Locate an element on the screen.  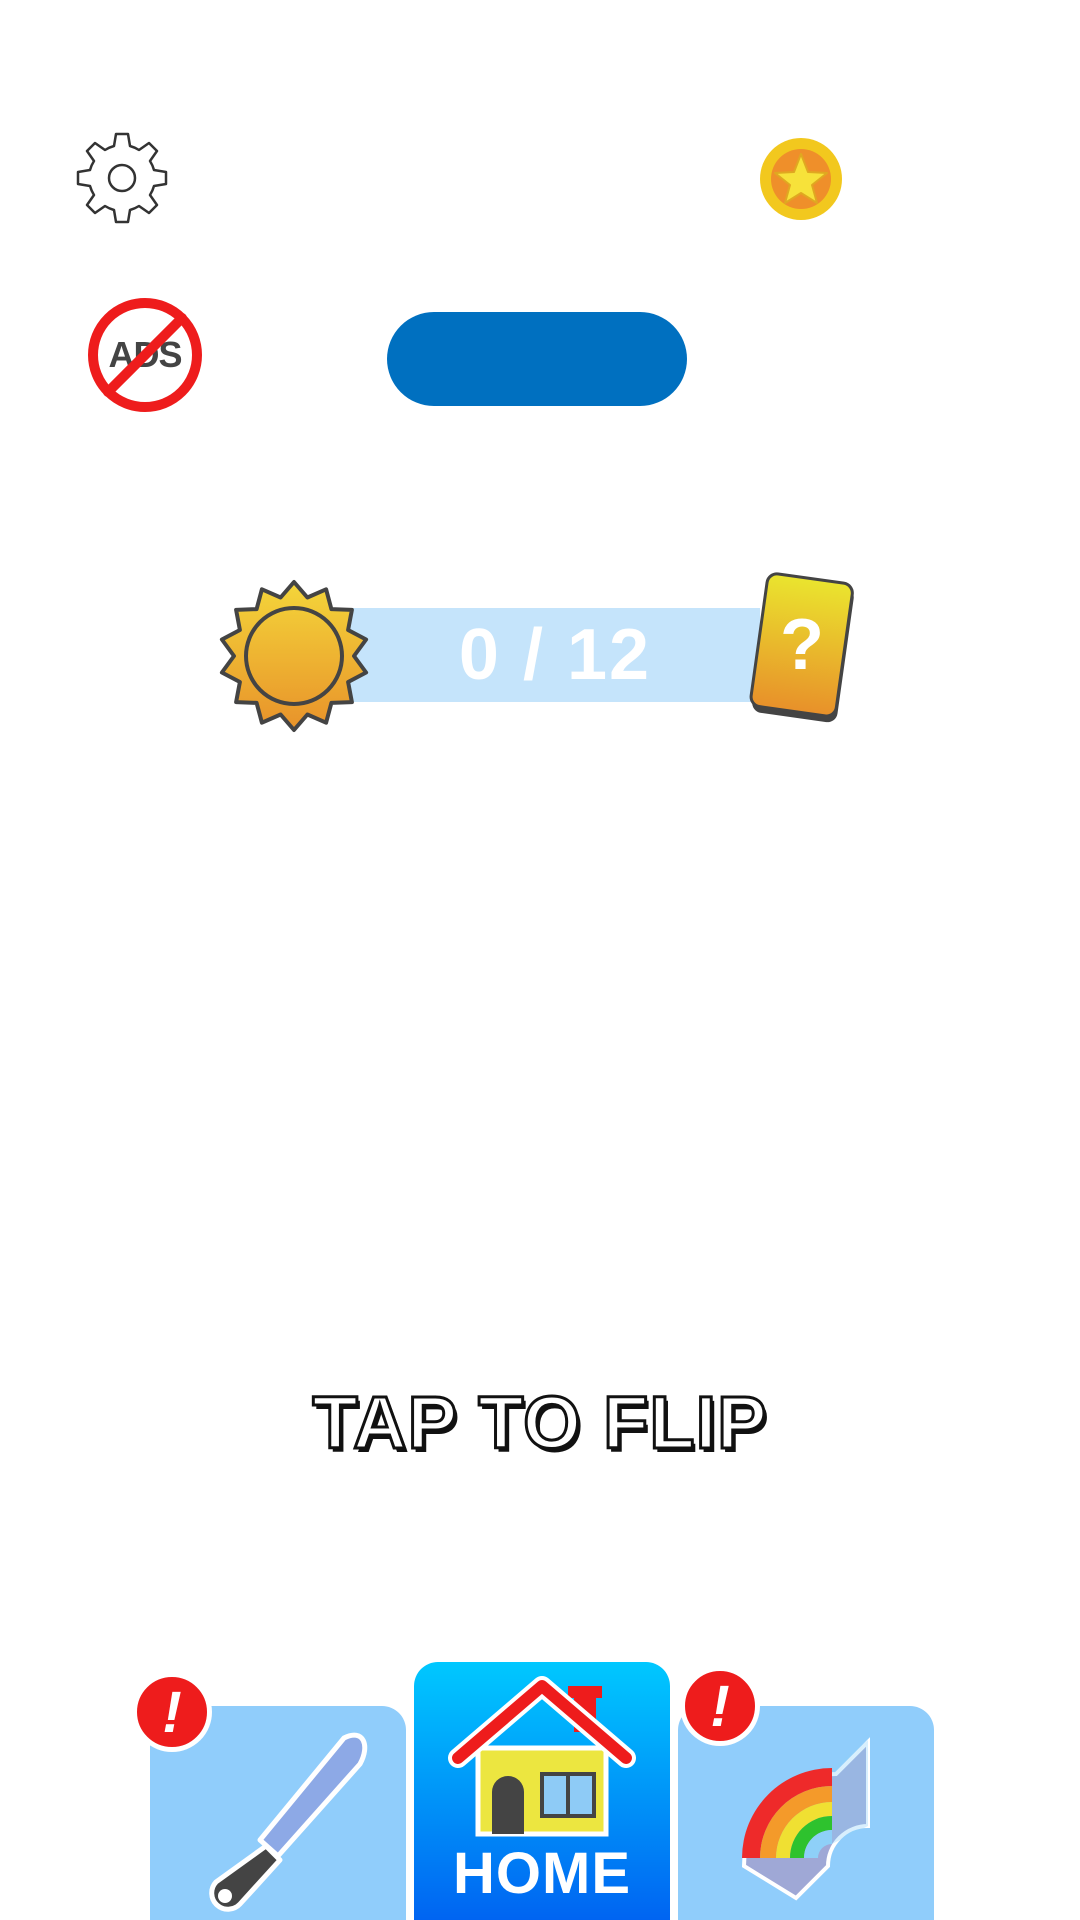
house-icon is located at coordinates (542, 1756).